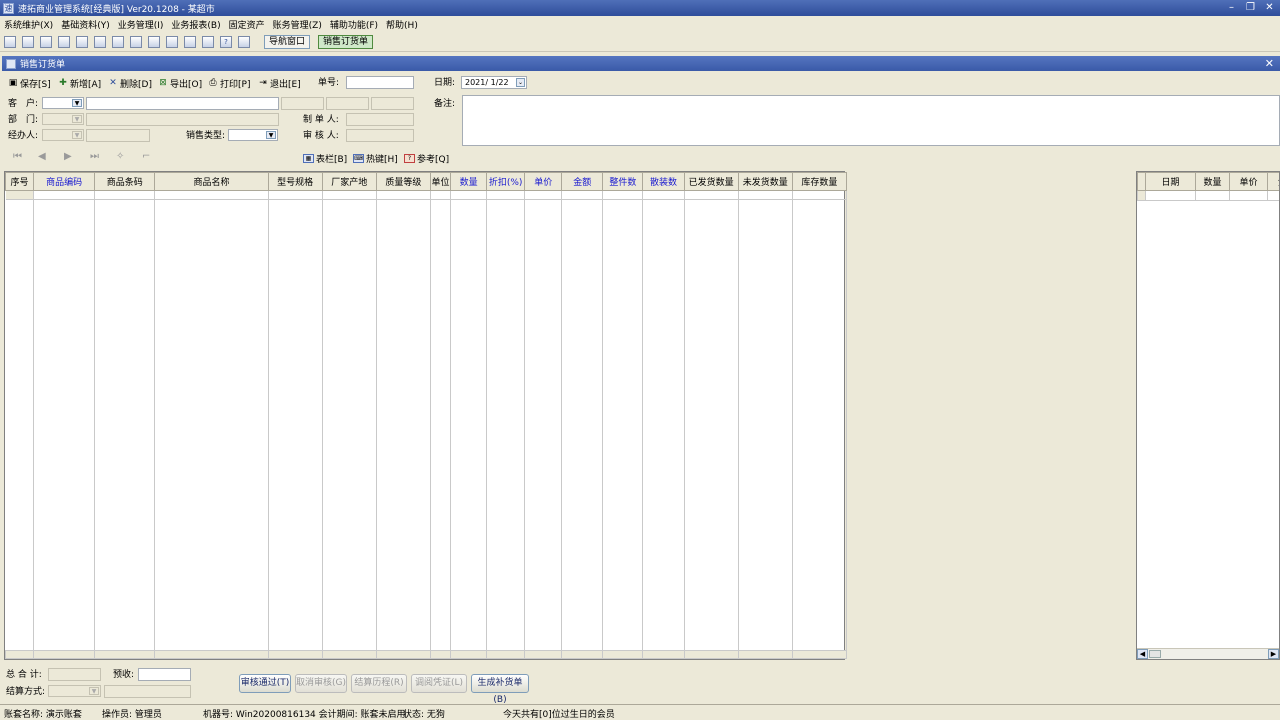 The image size is (1280, 720). Describe the element at coordinates (42, 156) in the screenshot. I see `prev-record-icon: ◀` at that location.